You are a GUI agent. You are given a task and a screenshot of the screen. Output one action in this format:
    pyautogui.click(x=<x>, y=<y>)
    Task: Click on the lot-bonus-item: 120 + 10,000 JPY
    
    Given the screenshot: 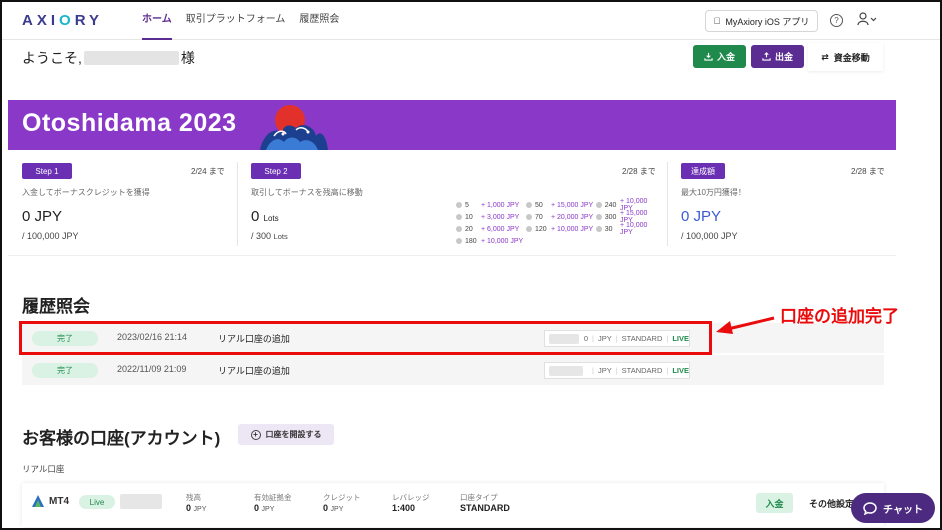 What is the action you would take?
    pyautogui.click(x=561, y=229)
    